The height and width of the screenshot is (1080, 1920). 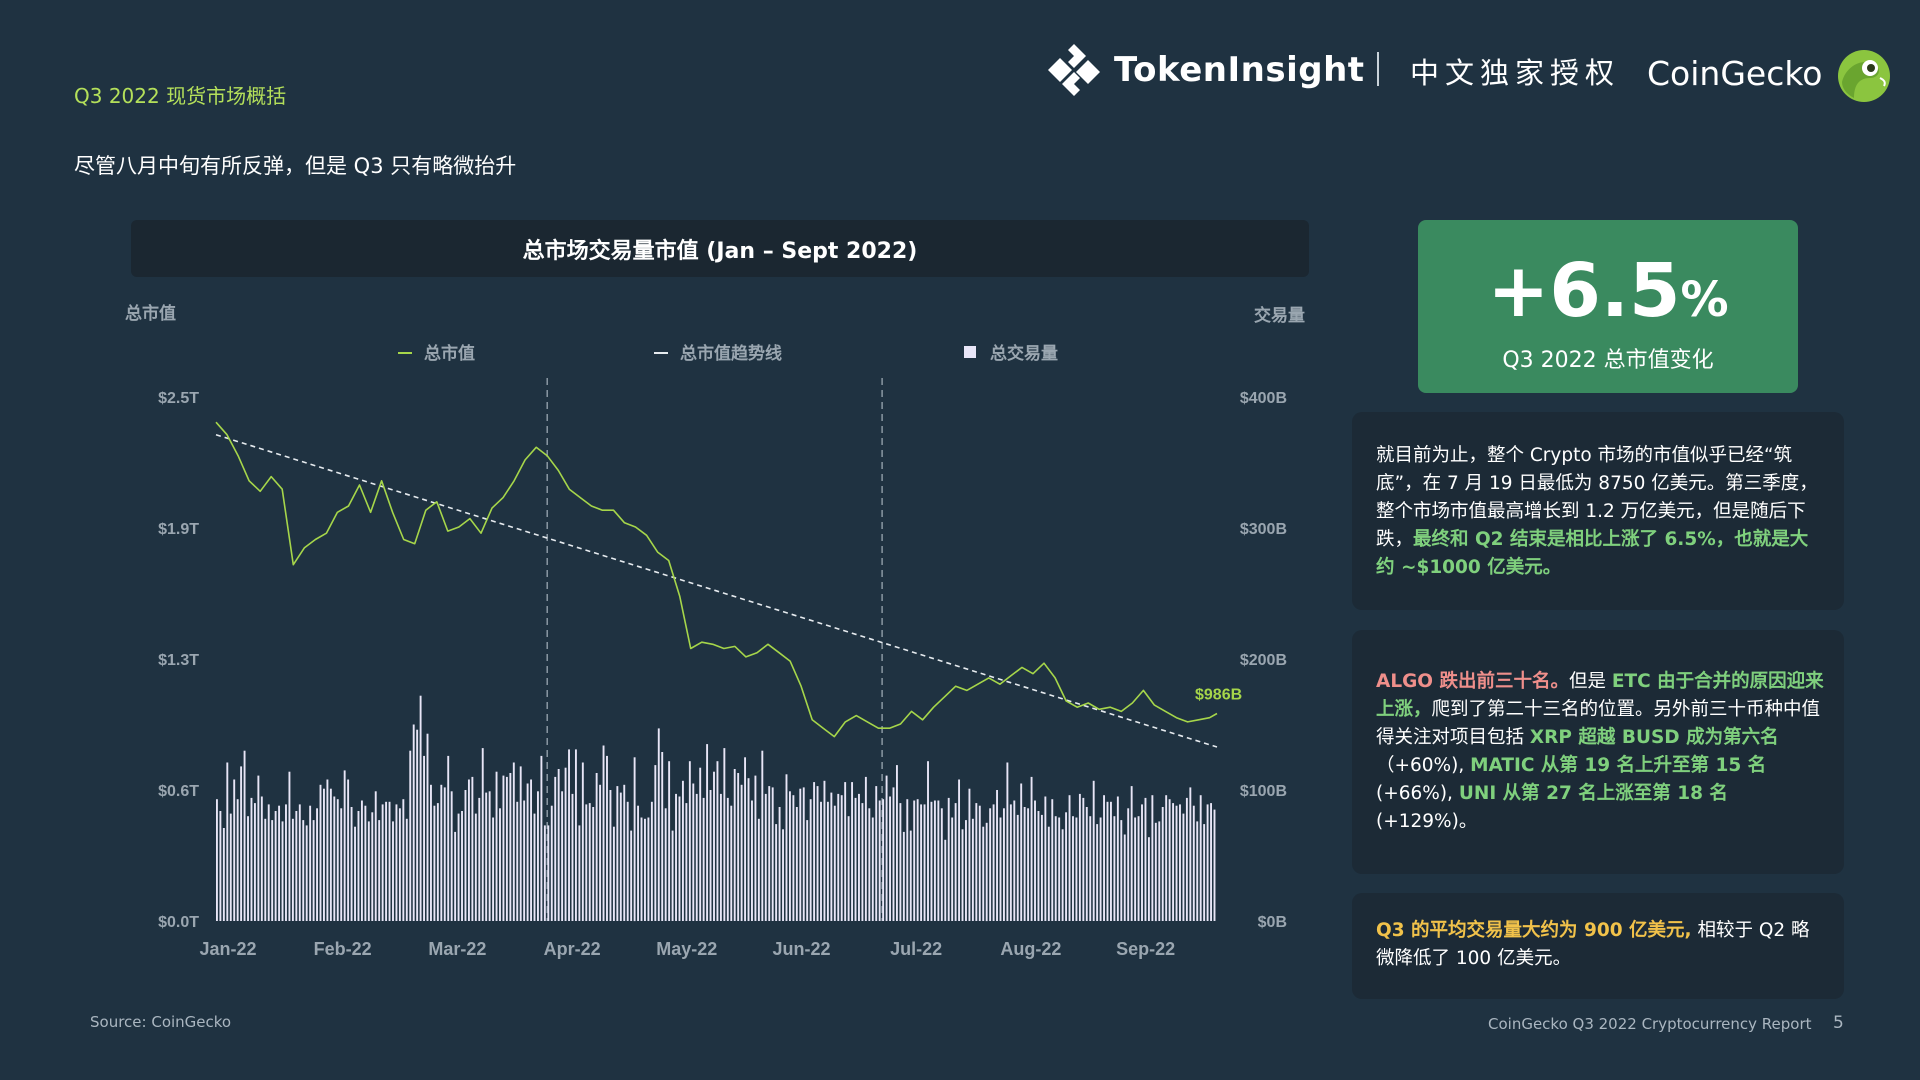 I want to click on x-tick-label: Jan-22, so click(x=227, y=949).